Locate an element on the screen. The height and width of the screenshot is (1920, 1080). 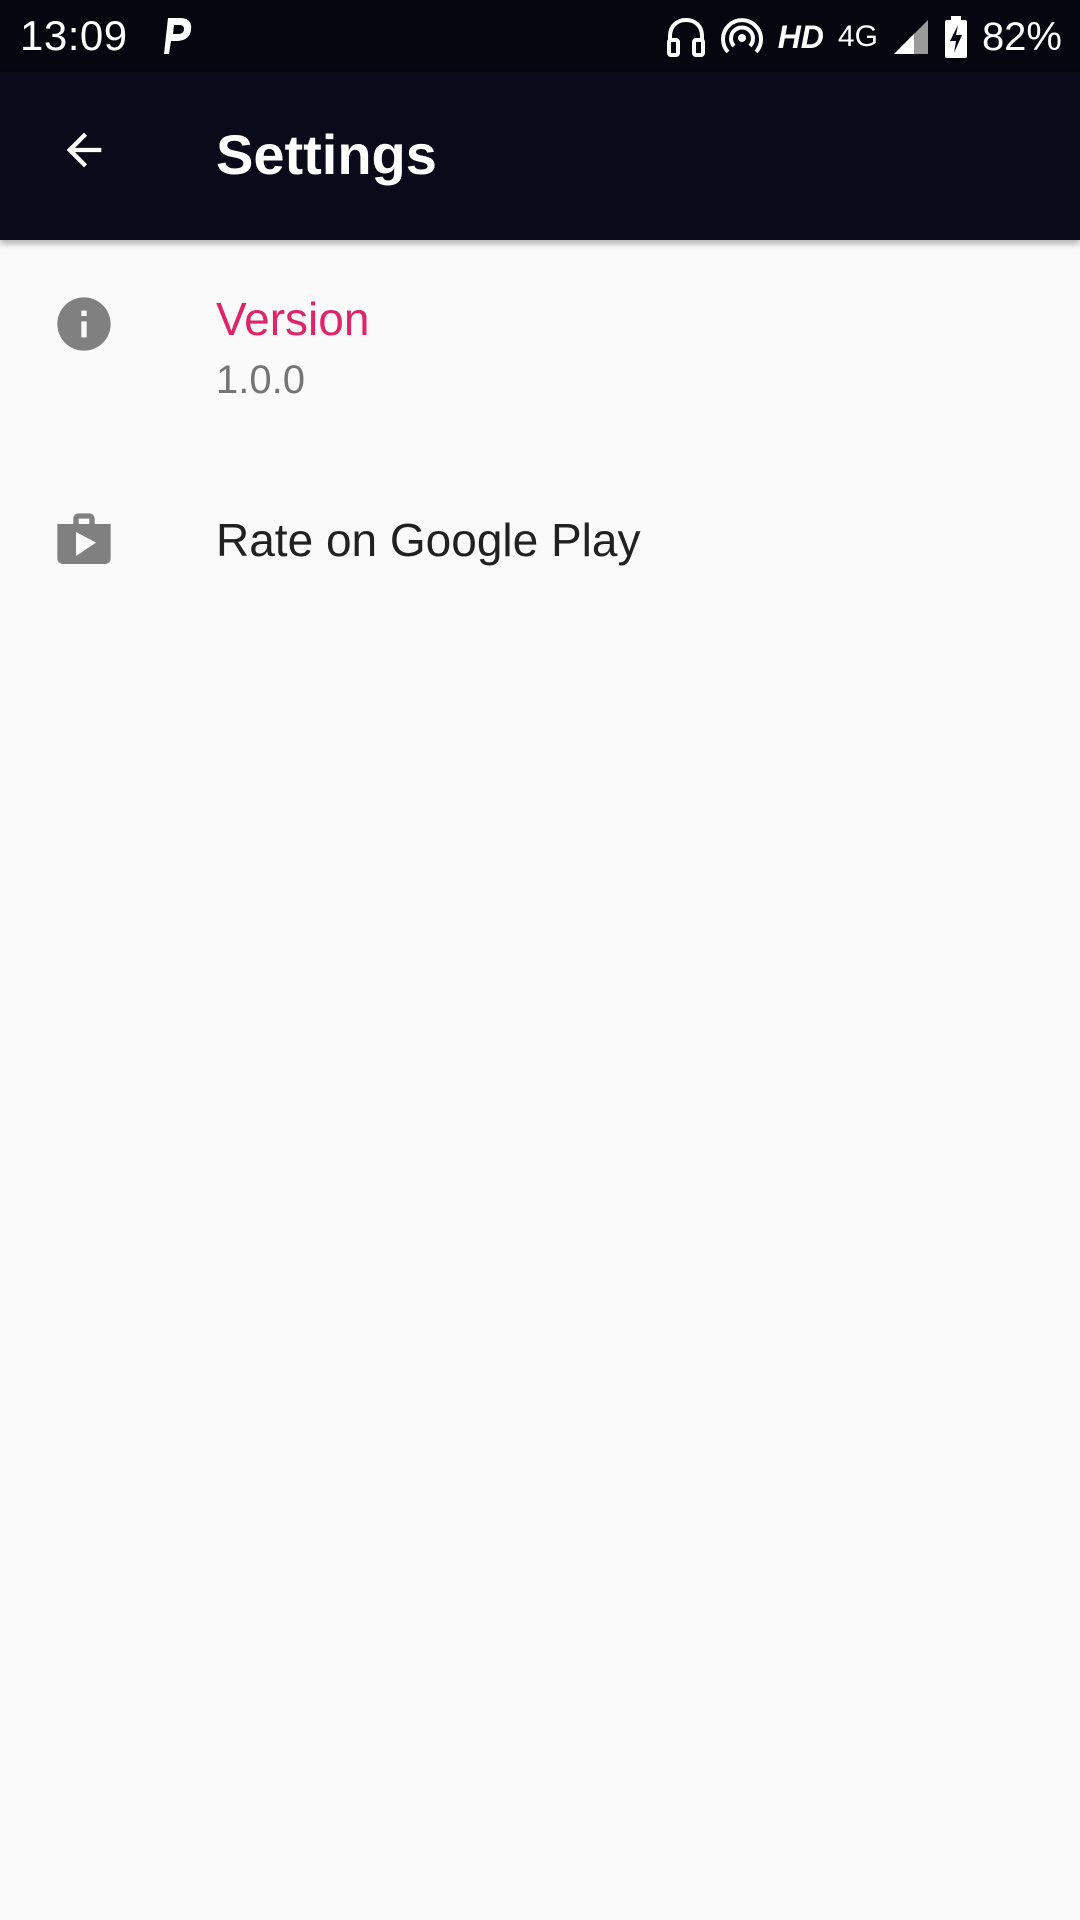
back-button is located at coordinates (84, 150).